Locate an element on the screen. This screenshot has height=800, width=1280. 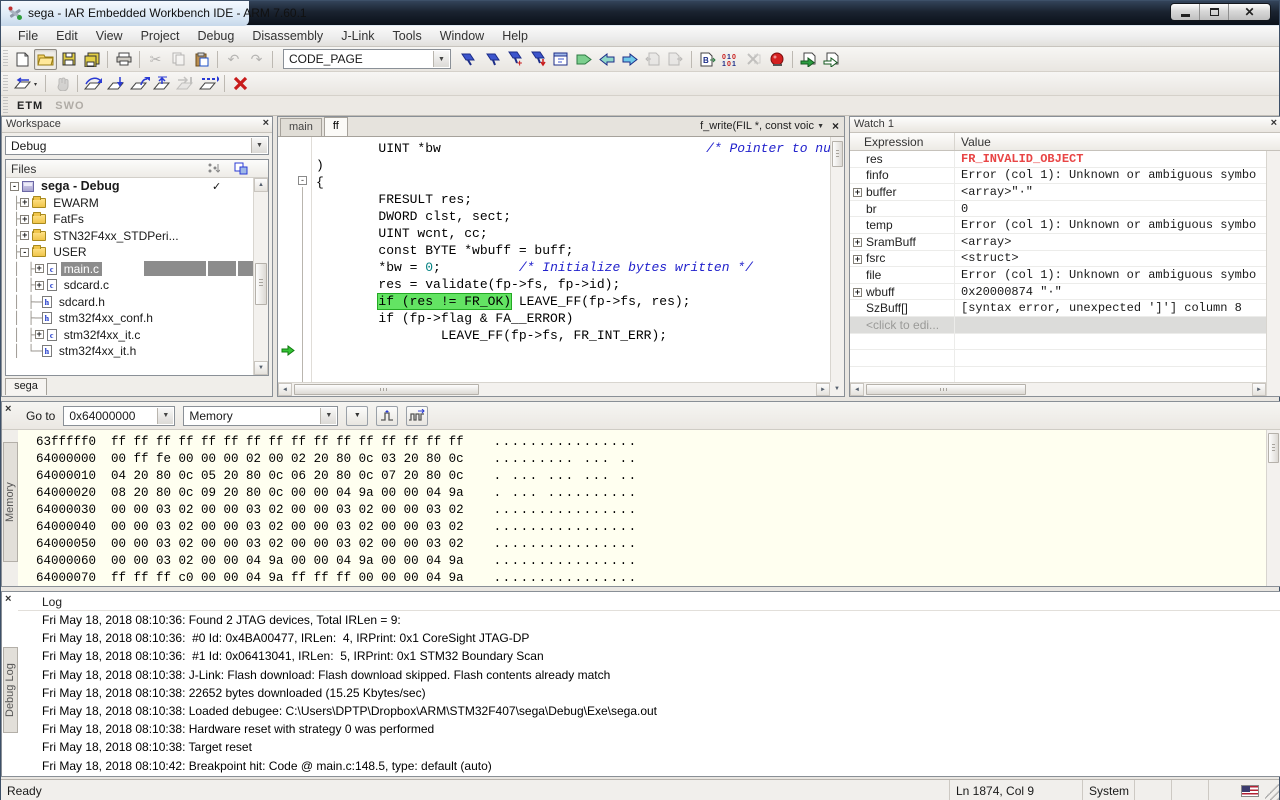
memory-refresh-button is located at coordinates (417, 415).